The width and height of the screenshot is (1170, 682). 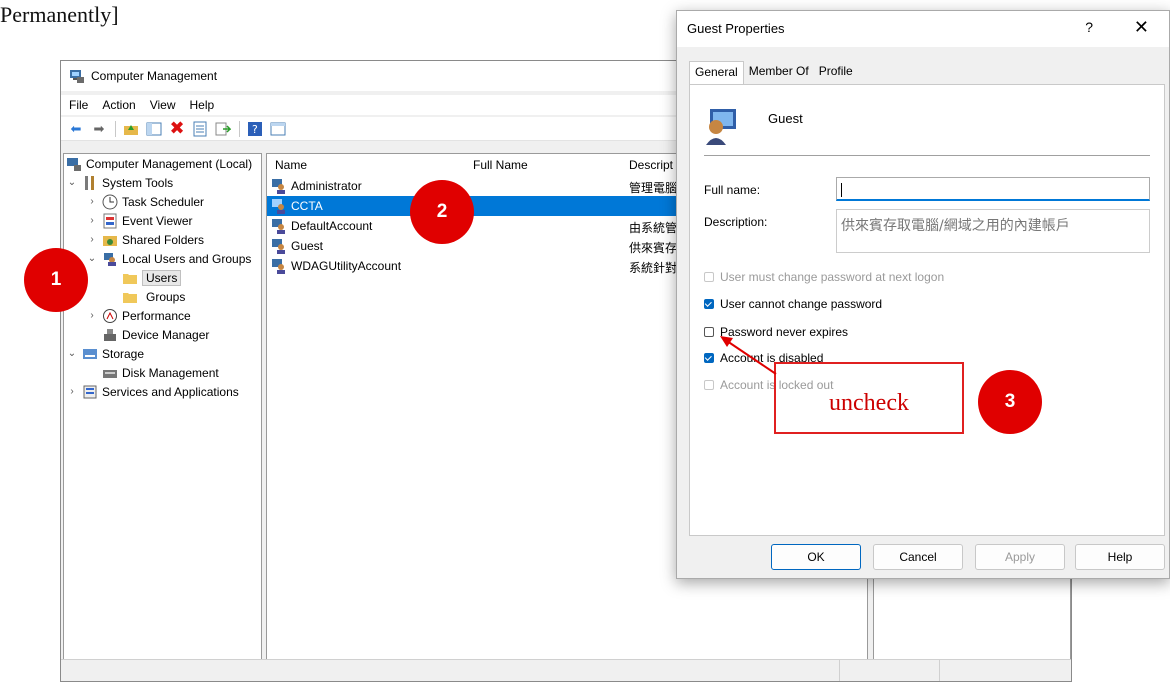 What do you see at coordinates (187, 258) in the screenshot?
I see `tree-label: Local Users and Groups` at bounding box center [187, 258].